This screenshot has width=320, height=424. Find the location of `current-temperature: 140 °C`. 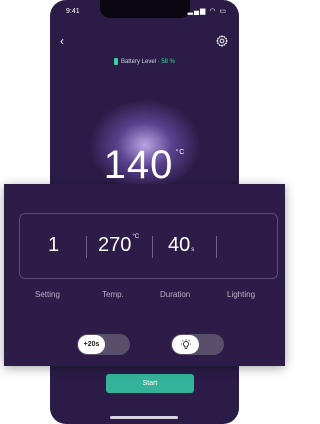

current-temperature: 140 °C is located at coordinates (144, 165).